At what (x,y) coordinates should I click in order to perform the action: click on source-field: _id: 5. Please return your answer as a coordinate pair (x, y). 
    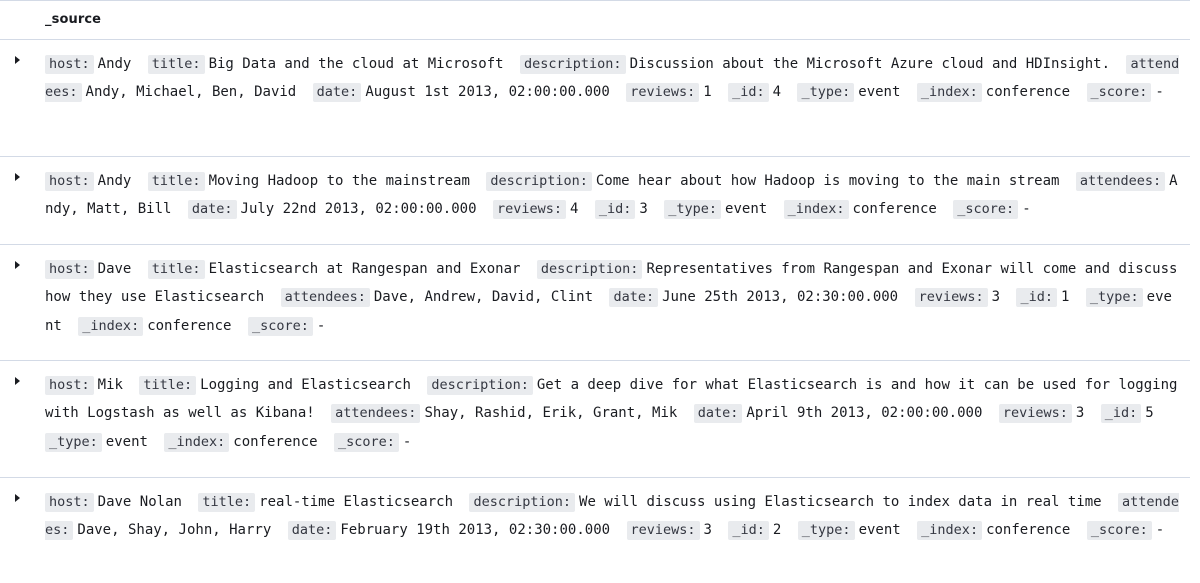
    Looking at the image, I should click on (1131, 414).